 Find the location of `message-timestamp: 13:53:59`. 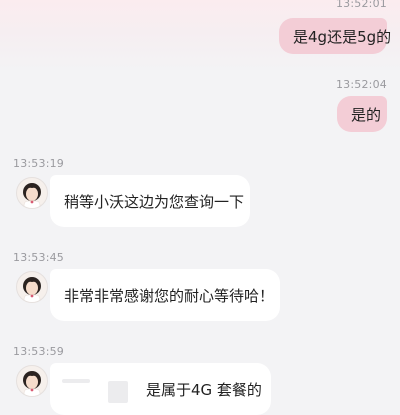

message-timestamp: 13:53:59 is located at coordinates (39, 351).